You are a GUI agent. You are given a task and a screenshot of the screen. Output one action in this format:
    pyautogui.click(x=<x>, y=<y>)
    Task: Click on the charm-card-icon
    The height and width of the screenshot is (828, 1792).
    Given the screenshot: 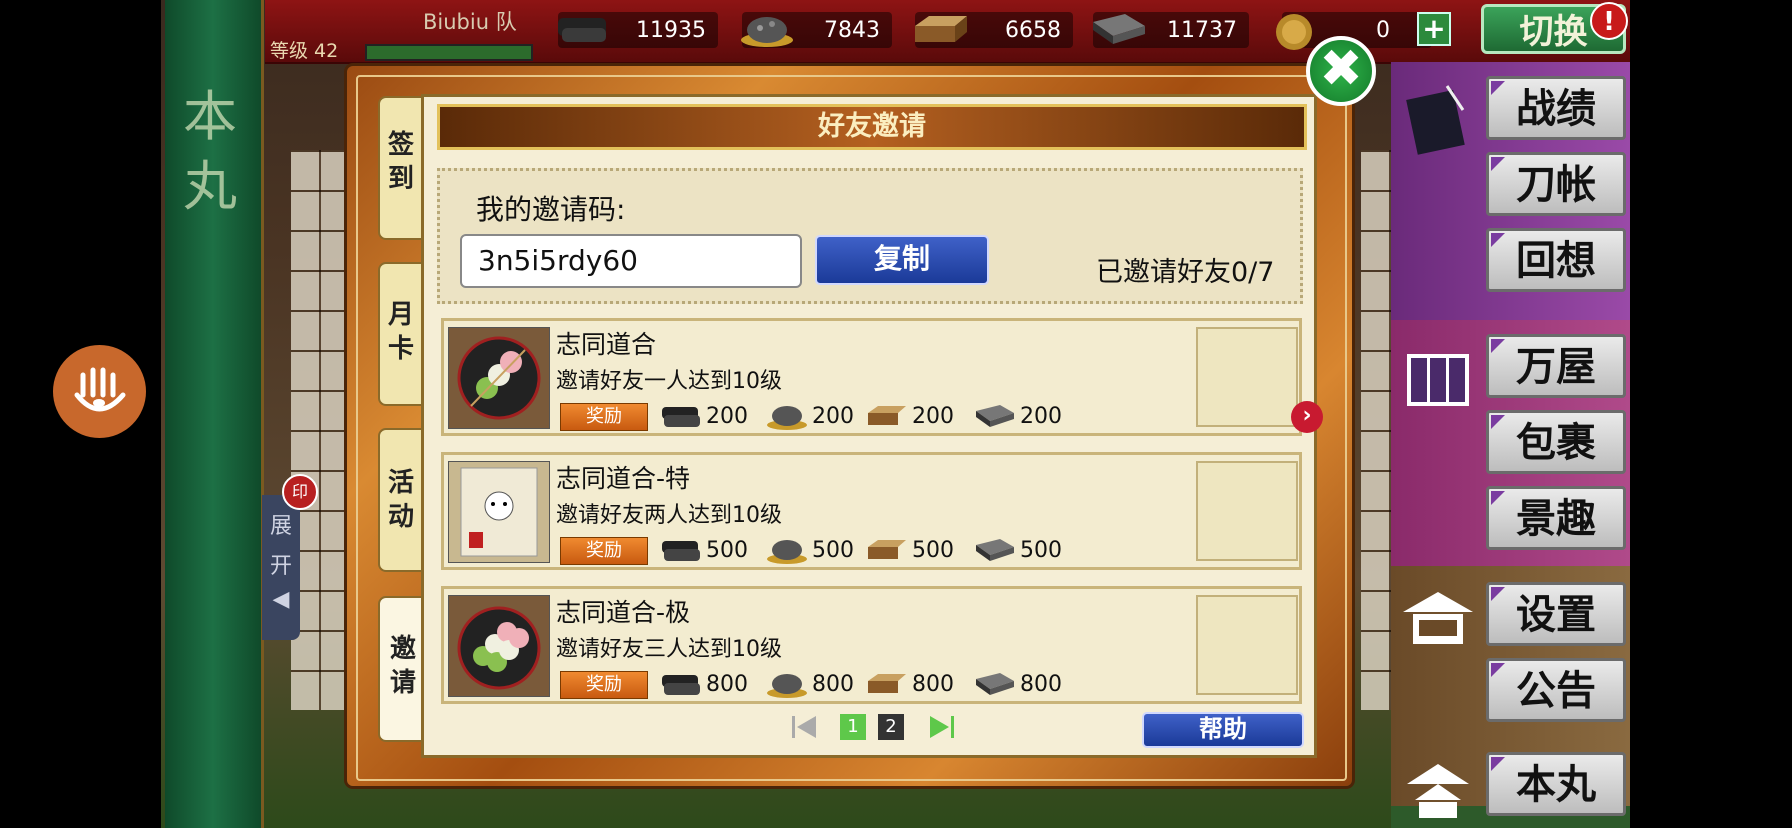 What is the action you would take?
    pyautogui.click(x=499, y=512)
    